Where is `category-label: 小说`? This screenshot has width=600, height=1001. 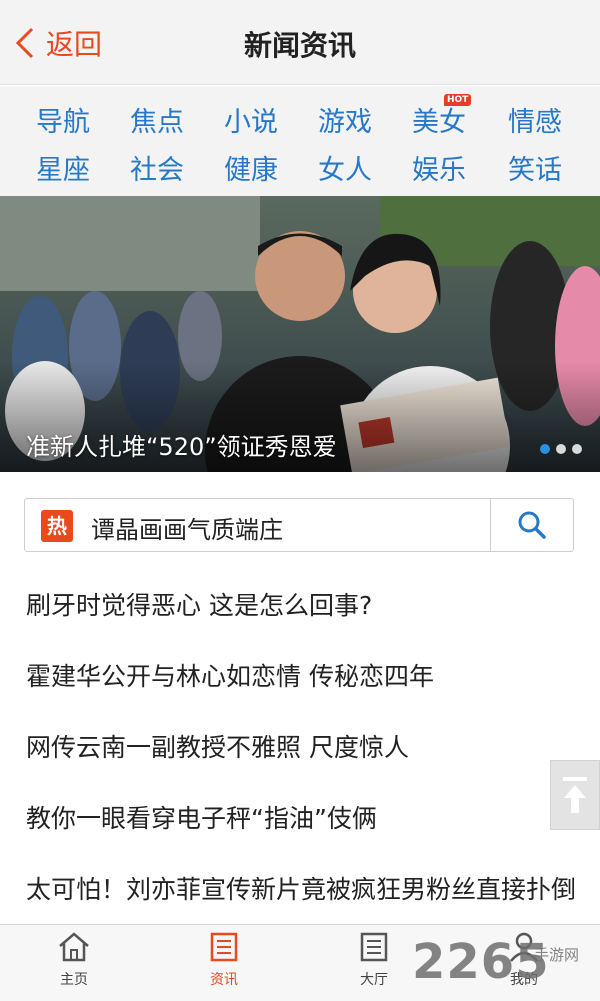 category-label: 小说 is located at coordinates (251, 122).